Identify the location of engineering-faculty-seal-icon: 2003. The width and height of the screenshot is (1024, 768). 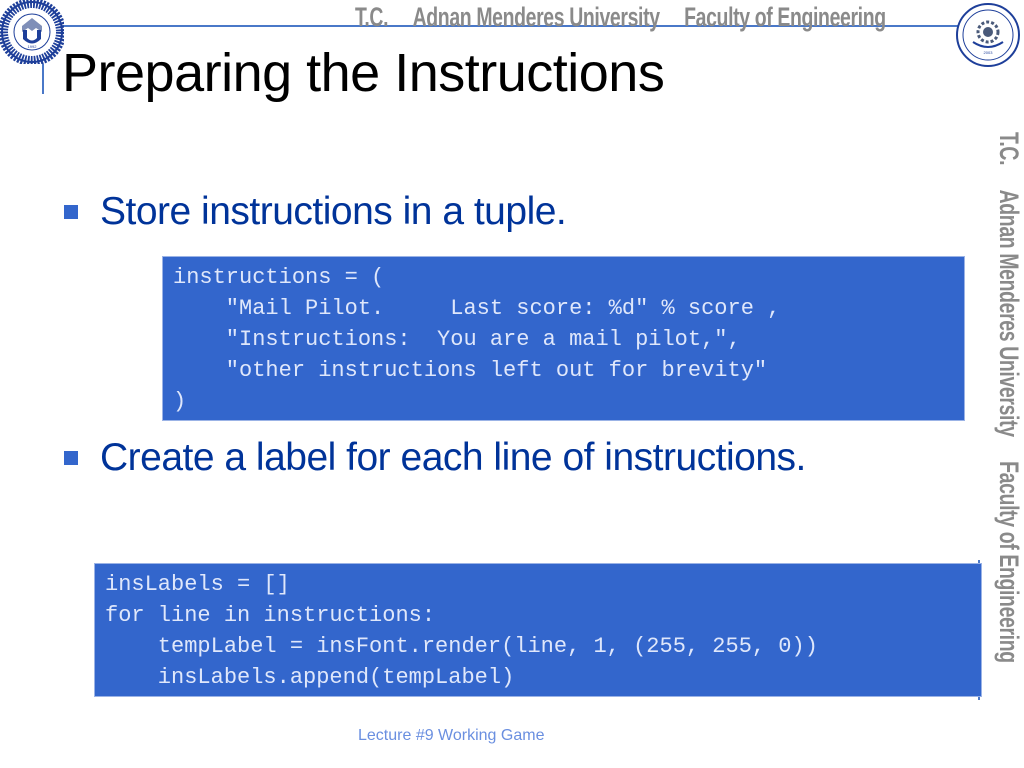
(988, 35).